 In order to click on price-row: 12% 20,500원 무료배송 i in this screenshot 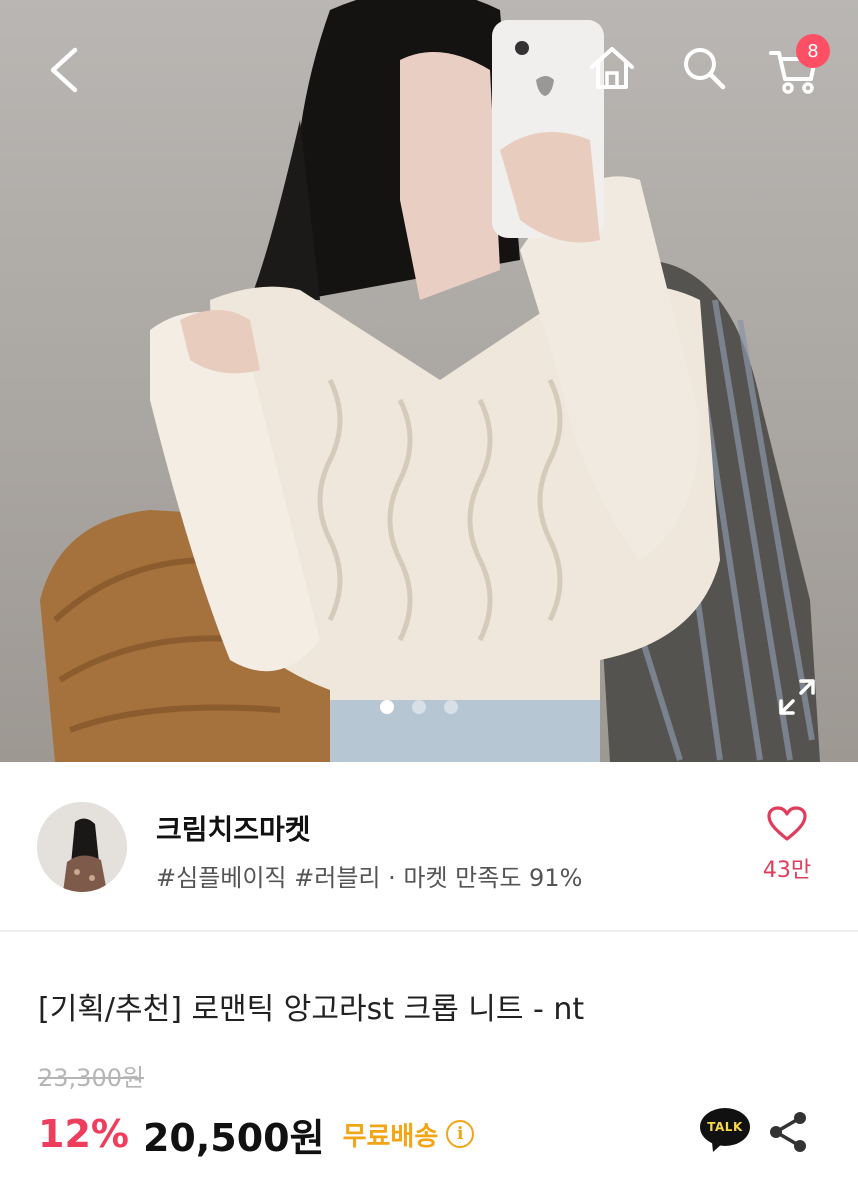, I will do `click(256, 1134)`.